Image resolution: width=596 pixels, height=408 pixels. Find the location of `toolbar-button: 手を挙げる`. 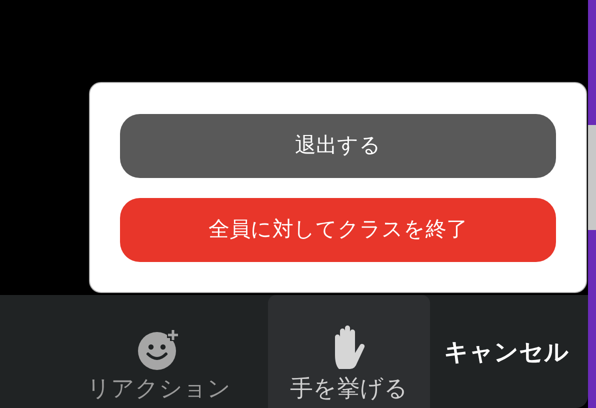

toolbar-button: 手を挙げる is located at coordinates (349, 351).